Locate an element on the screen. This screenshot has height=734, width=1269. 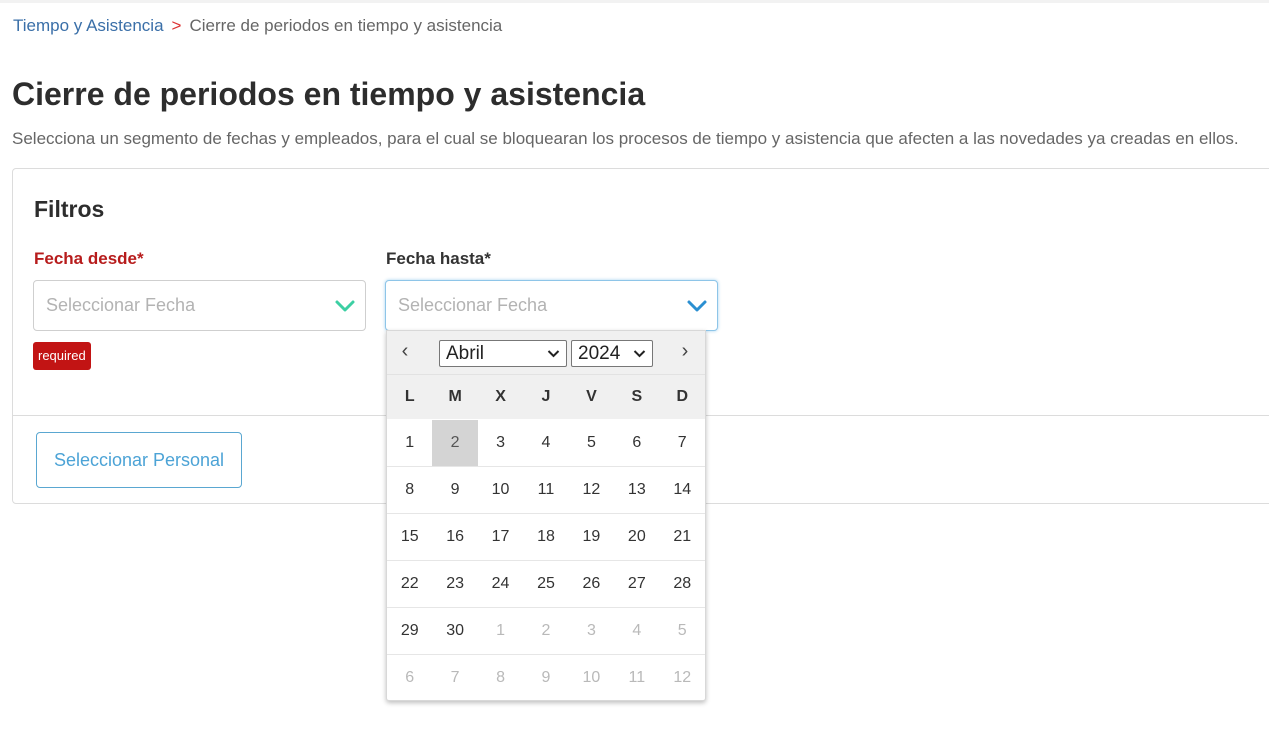
calendar-day: 24 is located at coordinates (500, 584).